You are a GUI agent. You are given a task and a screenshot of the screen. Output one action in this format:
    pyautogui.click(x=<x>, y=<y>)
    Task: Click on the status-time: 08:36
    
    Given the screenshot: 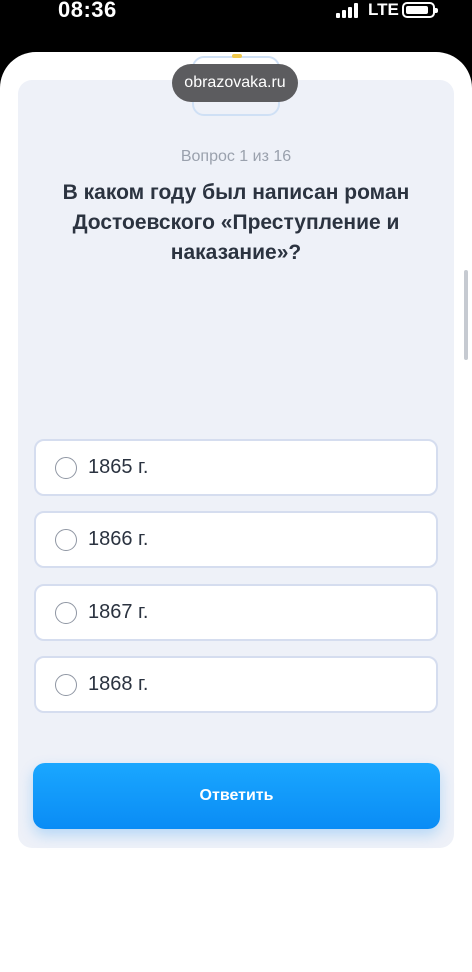 What is the action you would take?
    pyautogui.click(x=87, y=11)
    